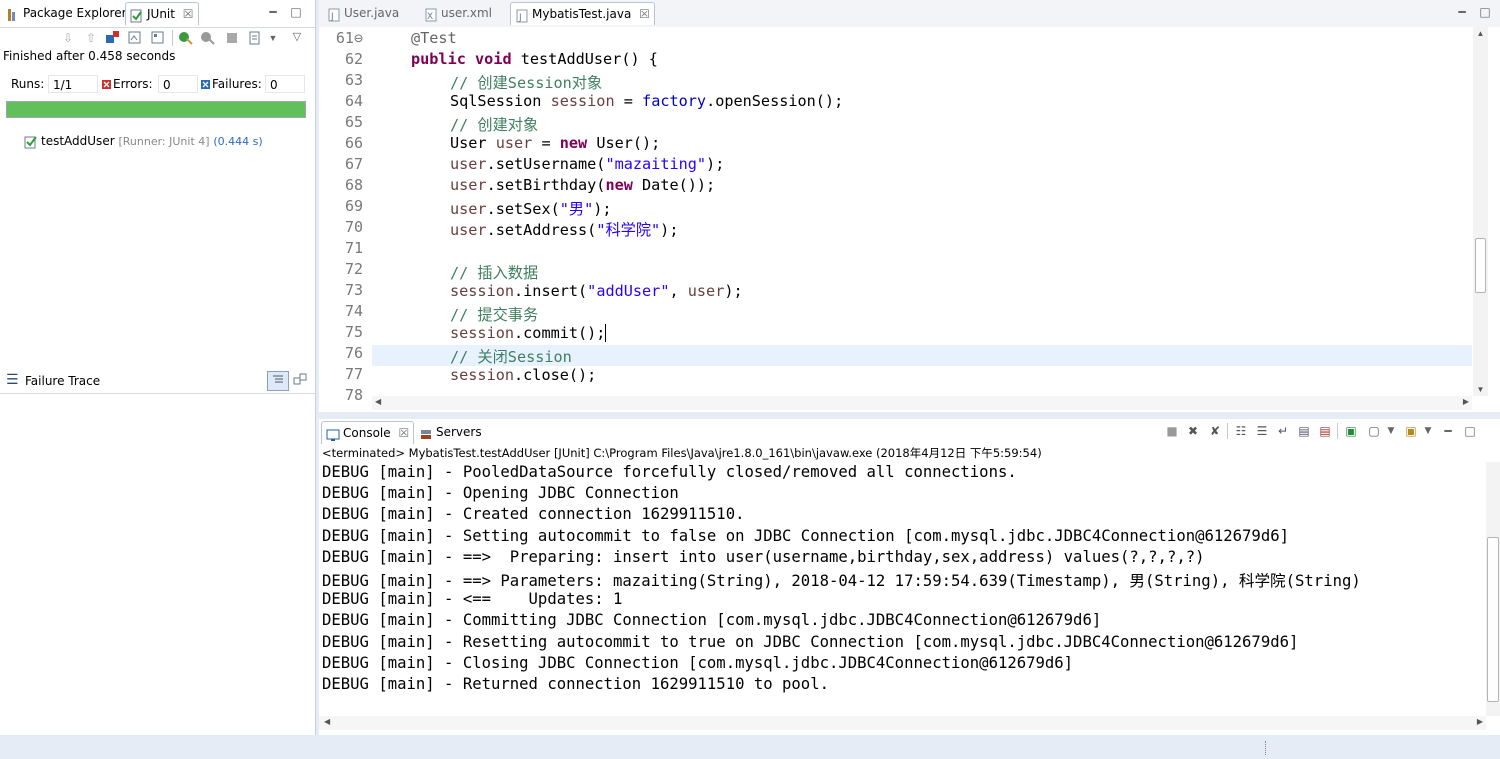  What do you see at coordinates (1391, 431) in the screenshot?
I see `display-console-dropdown-icon: ▼` at bounding box center [1391, 431].